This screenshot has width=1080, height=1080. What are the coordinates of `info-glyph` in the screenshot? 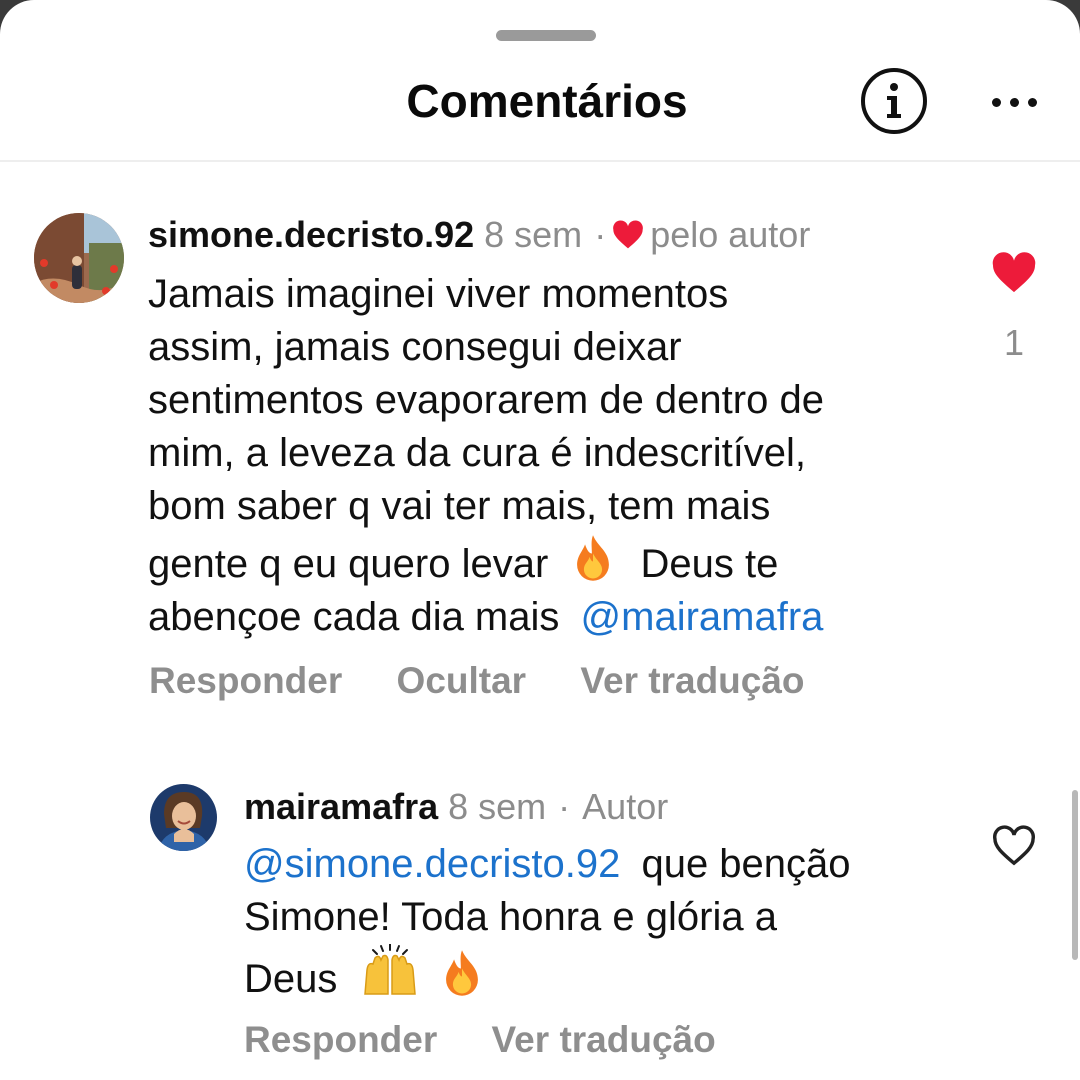 It's located at (894, 100).